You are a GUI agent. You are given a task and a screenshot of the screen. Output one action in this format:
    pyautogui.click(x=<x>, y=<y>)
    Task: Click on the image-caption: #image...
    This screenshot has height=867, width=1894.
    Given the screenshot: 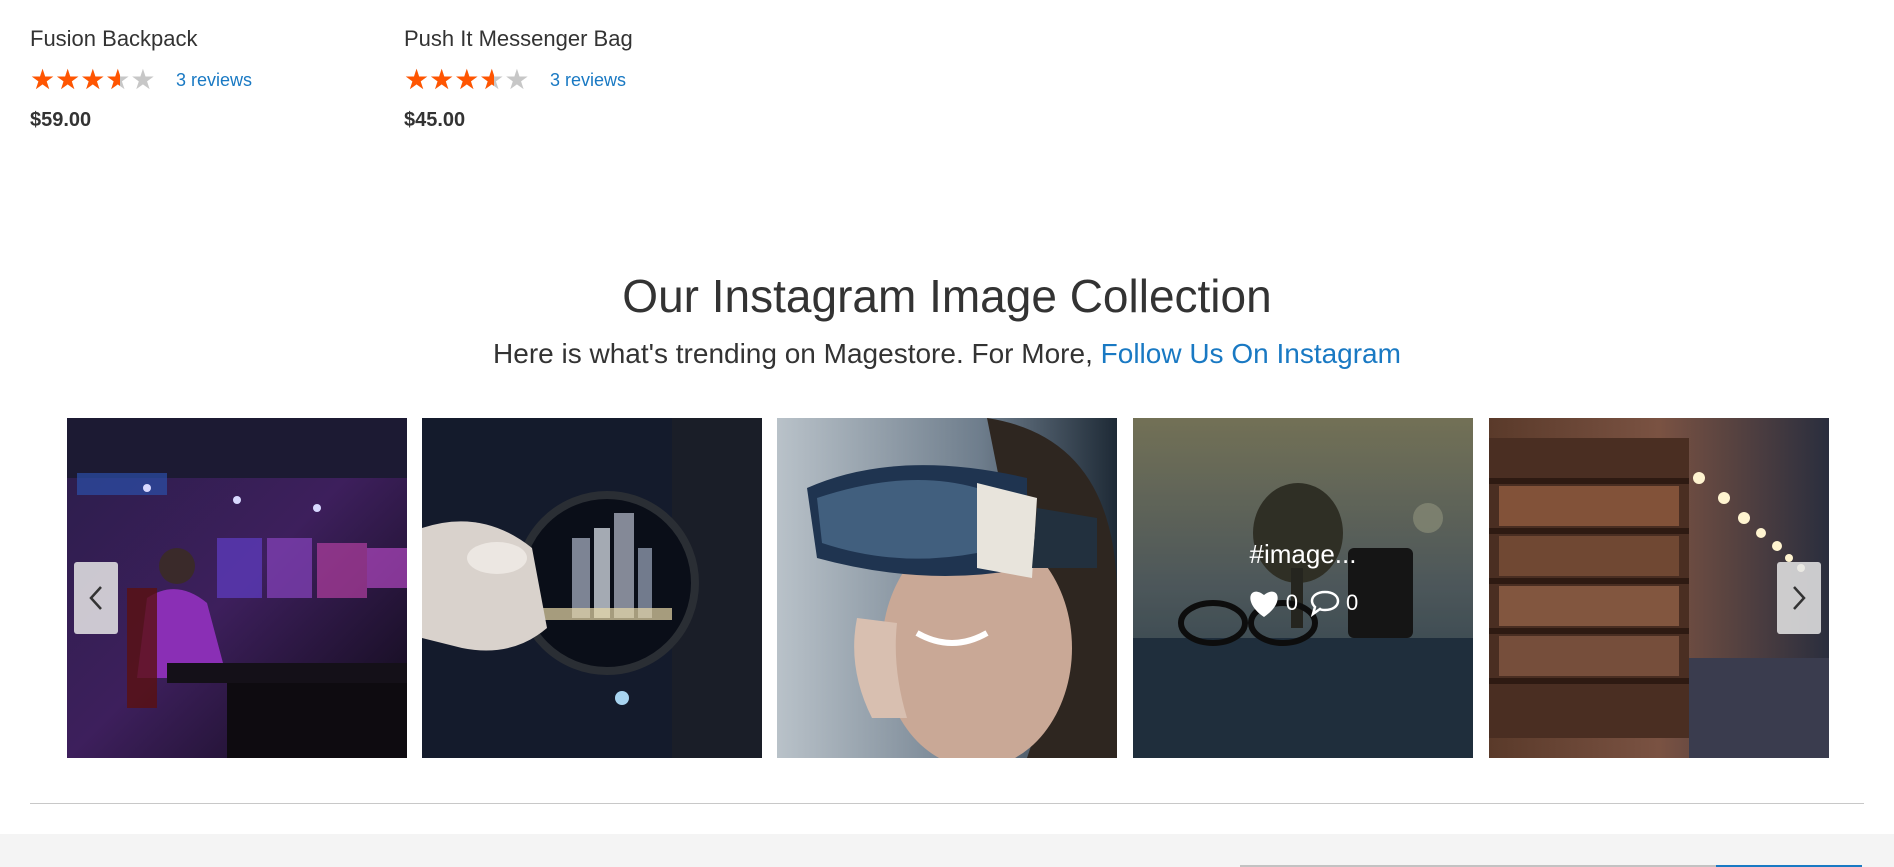 What is the action you would take?
    pyautogui.click(x=1303, y=553)
    